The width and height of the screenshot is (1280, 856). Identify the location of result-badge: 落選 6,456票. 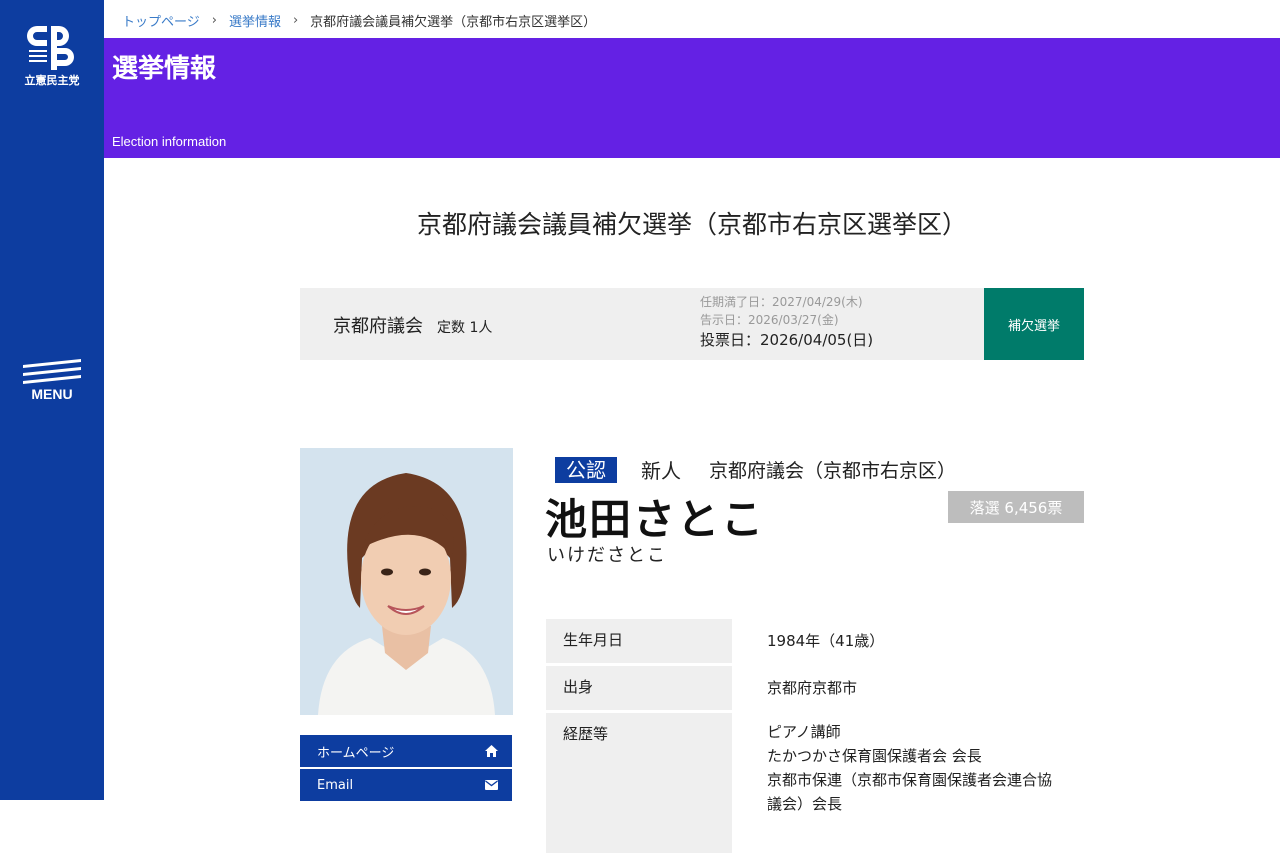
(1016, 507).